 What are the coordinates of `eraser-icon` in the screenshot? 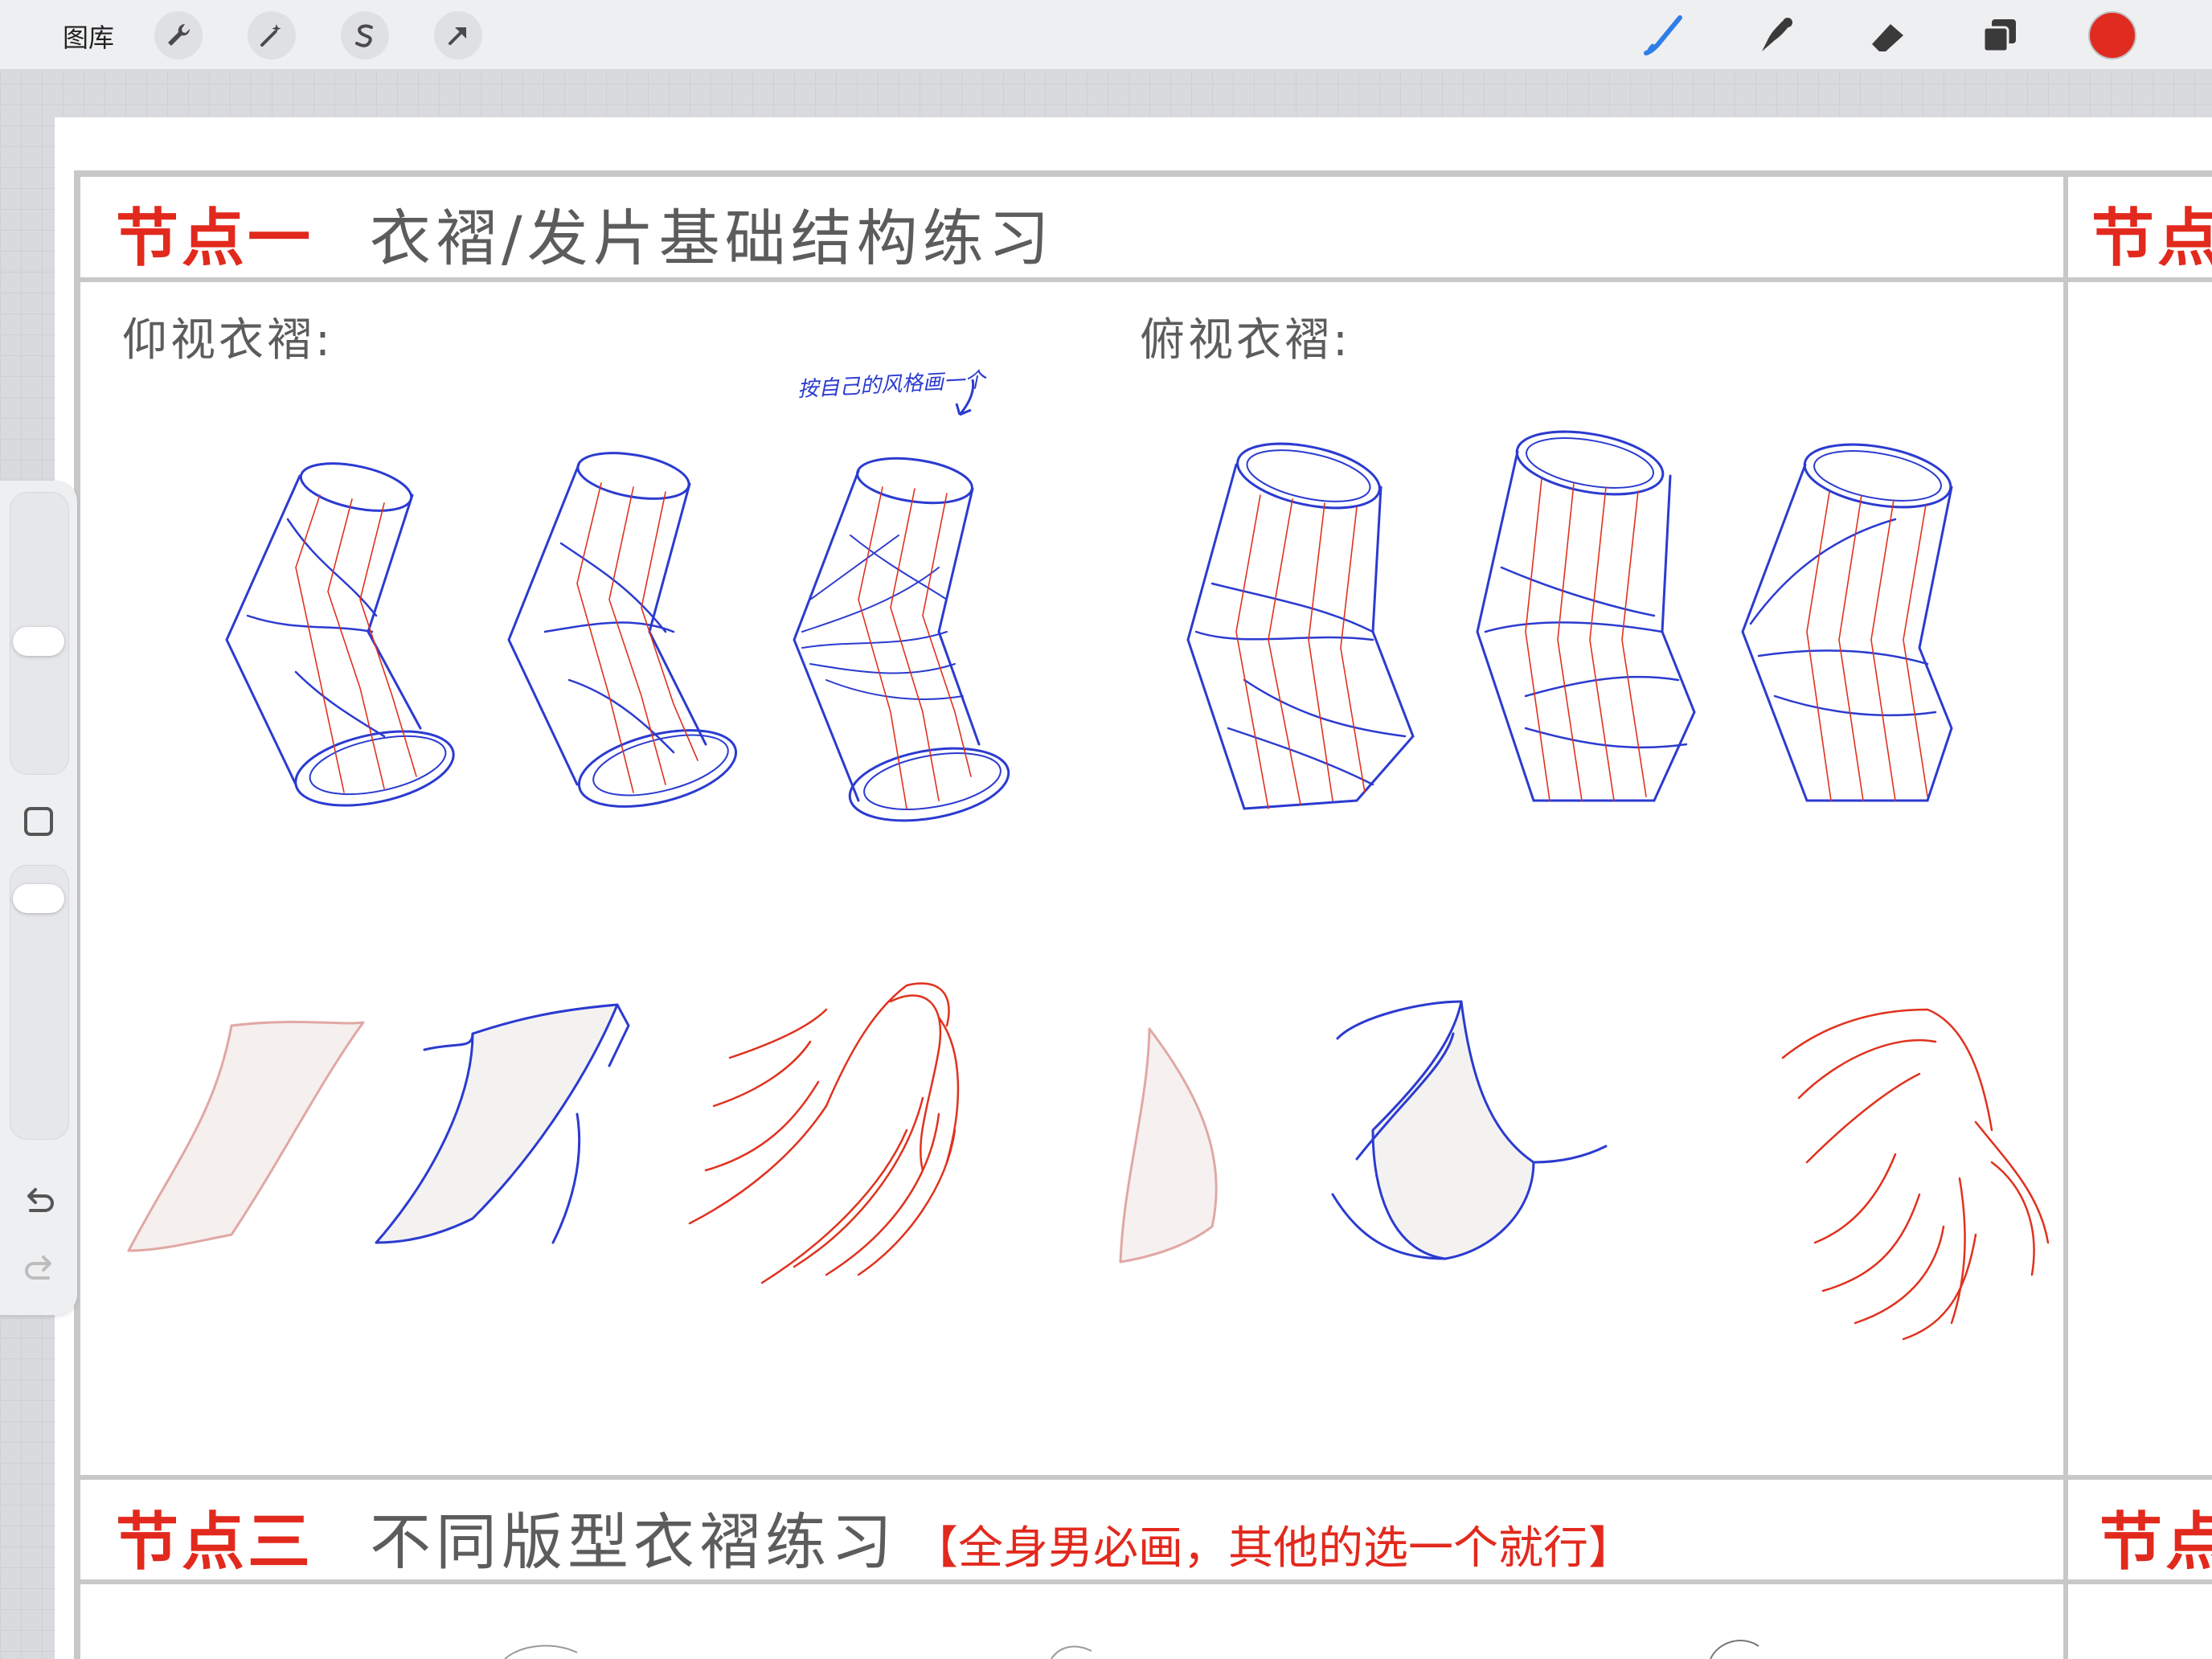 It's located at (1887, 35).